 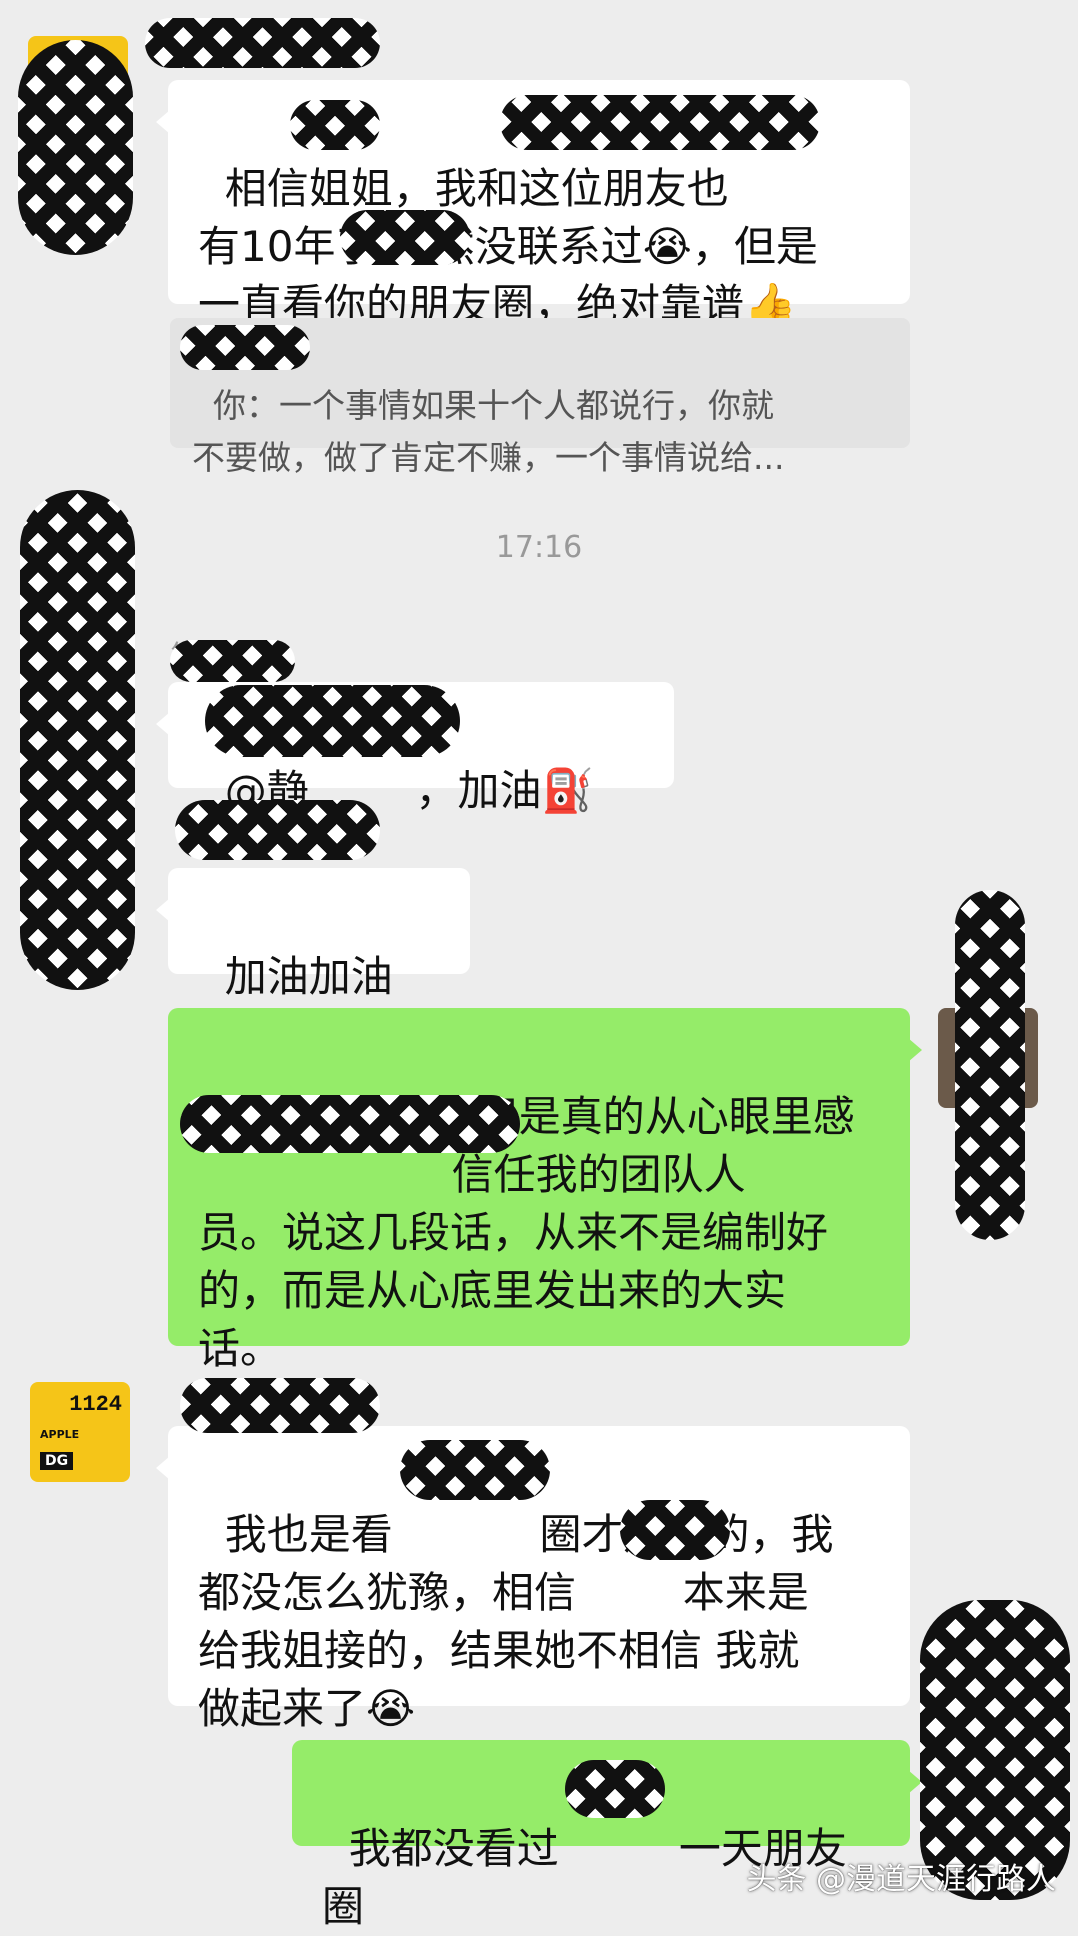 I want to click on message-bubble: 加油加油😤, so click(x=313, y=963).